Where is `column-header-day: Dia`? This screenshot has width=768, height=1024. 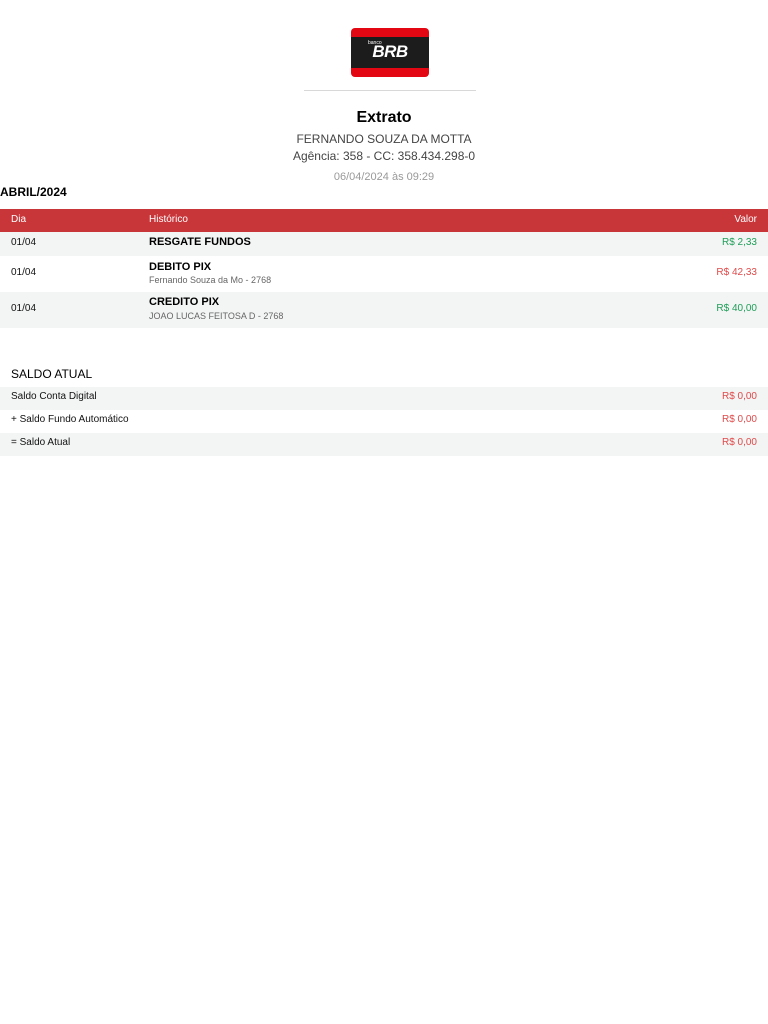 column-header-day: Dia is located at coordinates (19, 219).